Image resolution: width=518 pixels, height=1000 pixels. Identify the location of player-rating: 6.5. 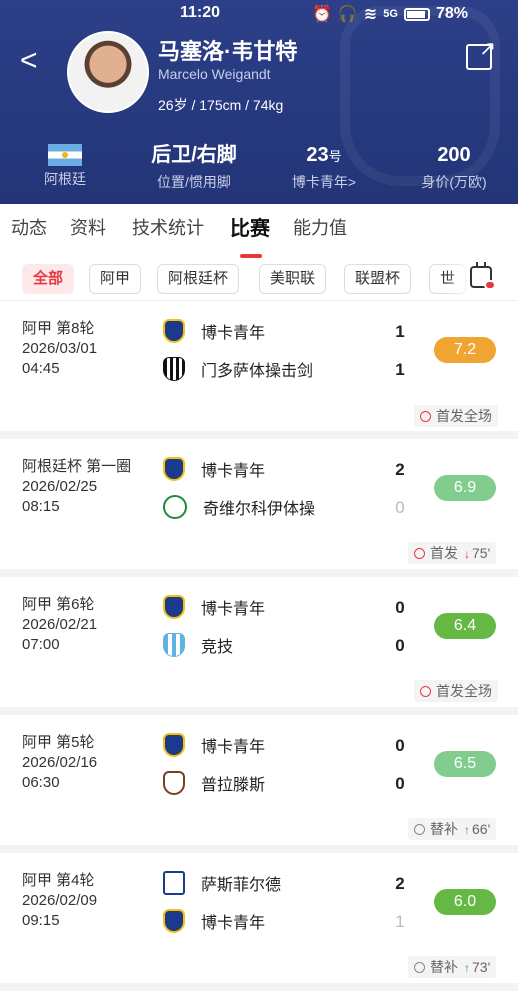
(465, 764).